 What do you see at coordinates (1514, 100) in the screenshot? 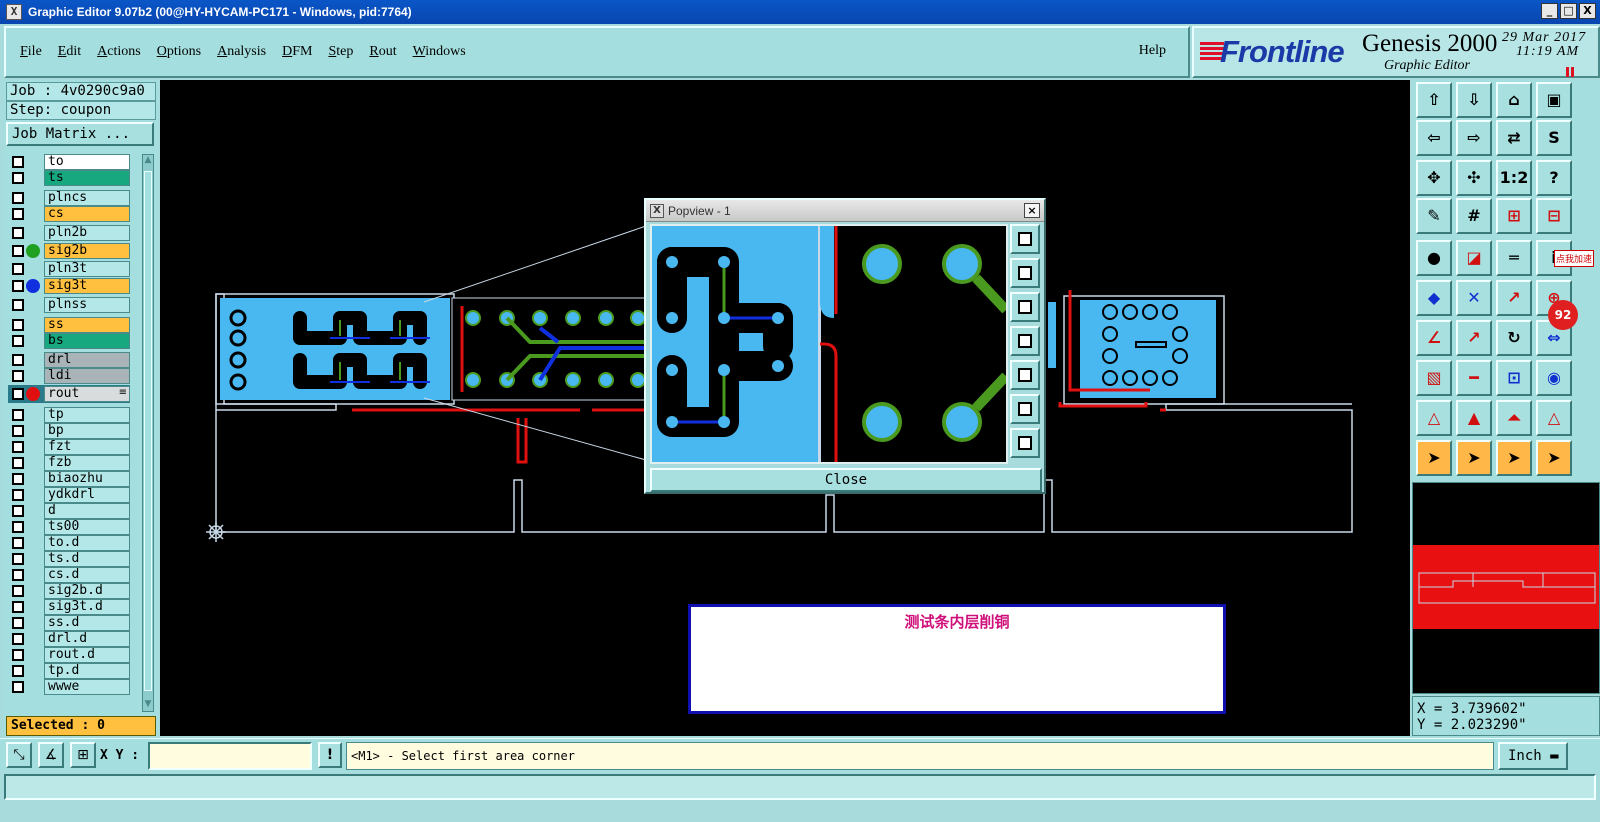
I see `tool-home-button: ⌂` at bounding box center [1514, 100].